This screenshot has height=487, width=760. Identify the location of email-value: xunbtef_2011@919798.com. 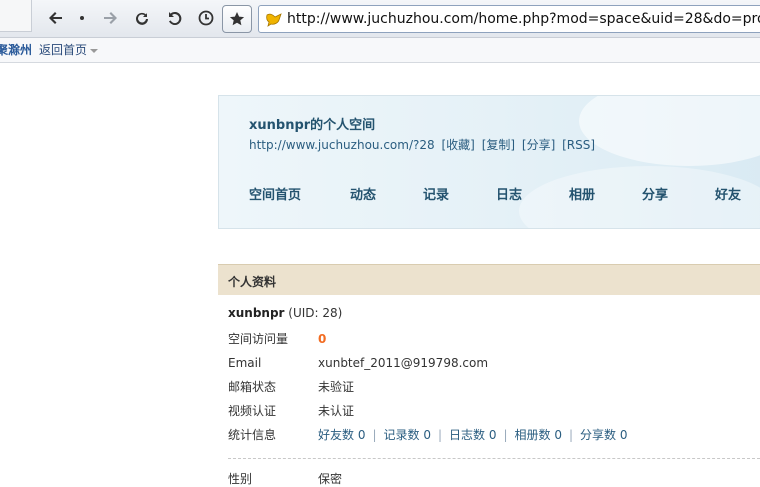
(403, 363).